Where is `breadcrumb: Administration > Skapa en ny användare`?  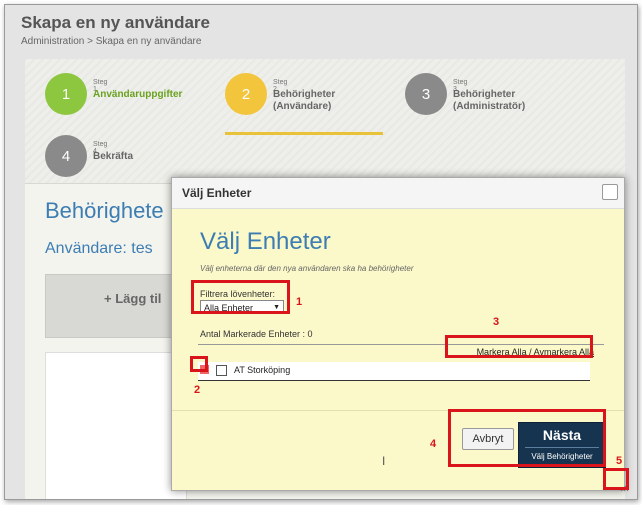
breadcrumb: Administration > Skapa en ny användare is located at coordinates (111, 41).